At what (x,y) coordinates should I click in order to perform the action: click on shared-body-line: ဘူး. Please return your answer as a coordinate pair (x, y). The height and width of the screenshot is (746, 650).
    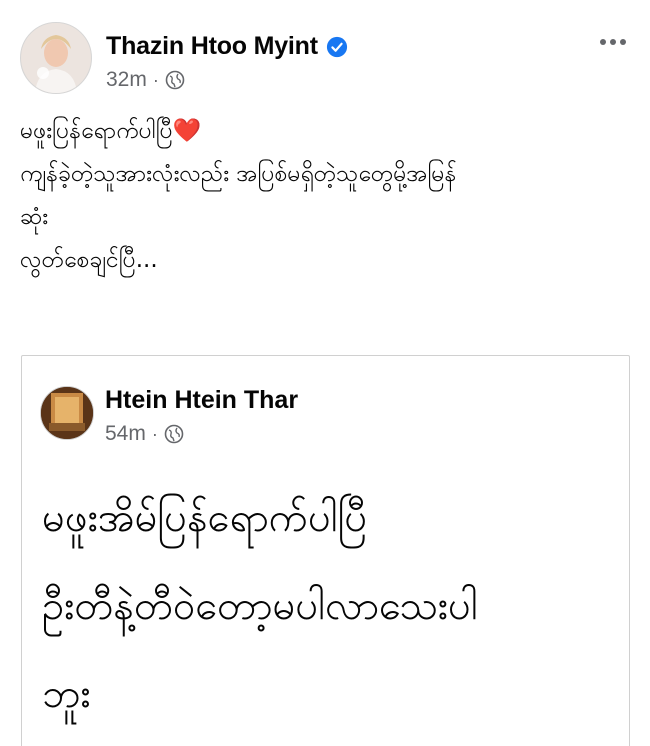
    Looking at the image, I should click on (66, 694).